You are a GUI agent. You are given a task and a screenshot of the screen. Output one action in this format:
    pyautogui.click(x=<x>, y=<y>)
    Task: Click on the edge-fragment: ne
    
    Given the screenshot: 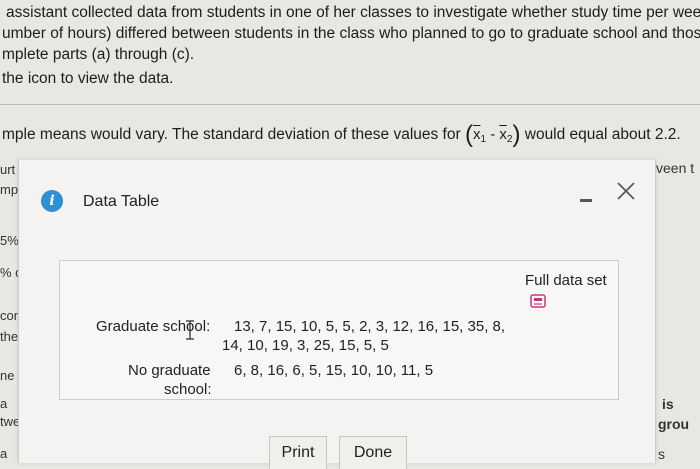 What is the action you would take?
    pyautogui.click(x=7, y=375)
    